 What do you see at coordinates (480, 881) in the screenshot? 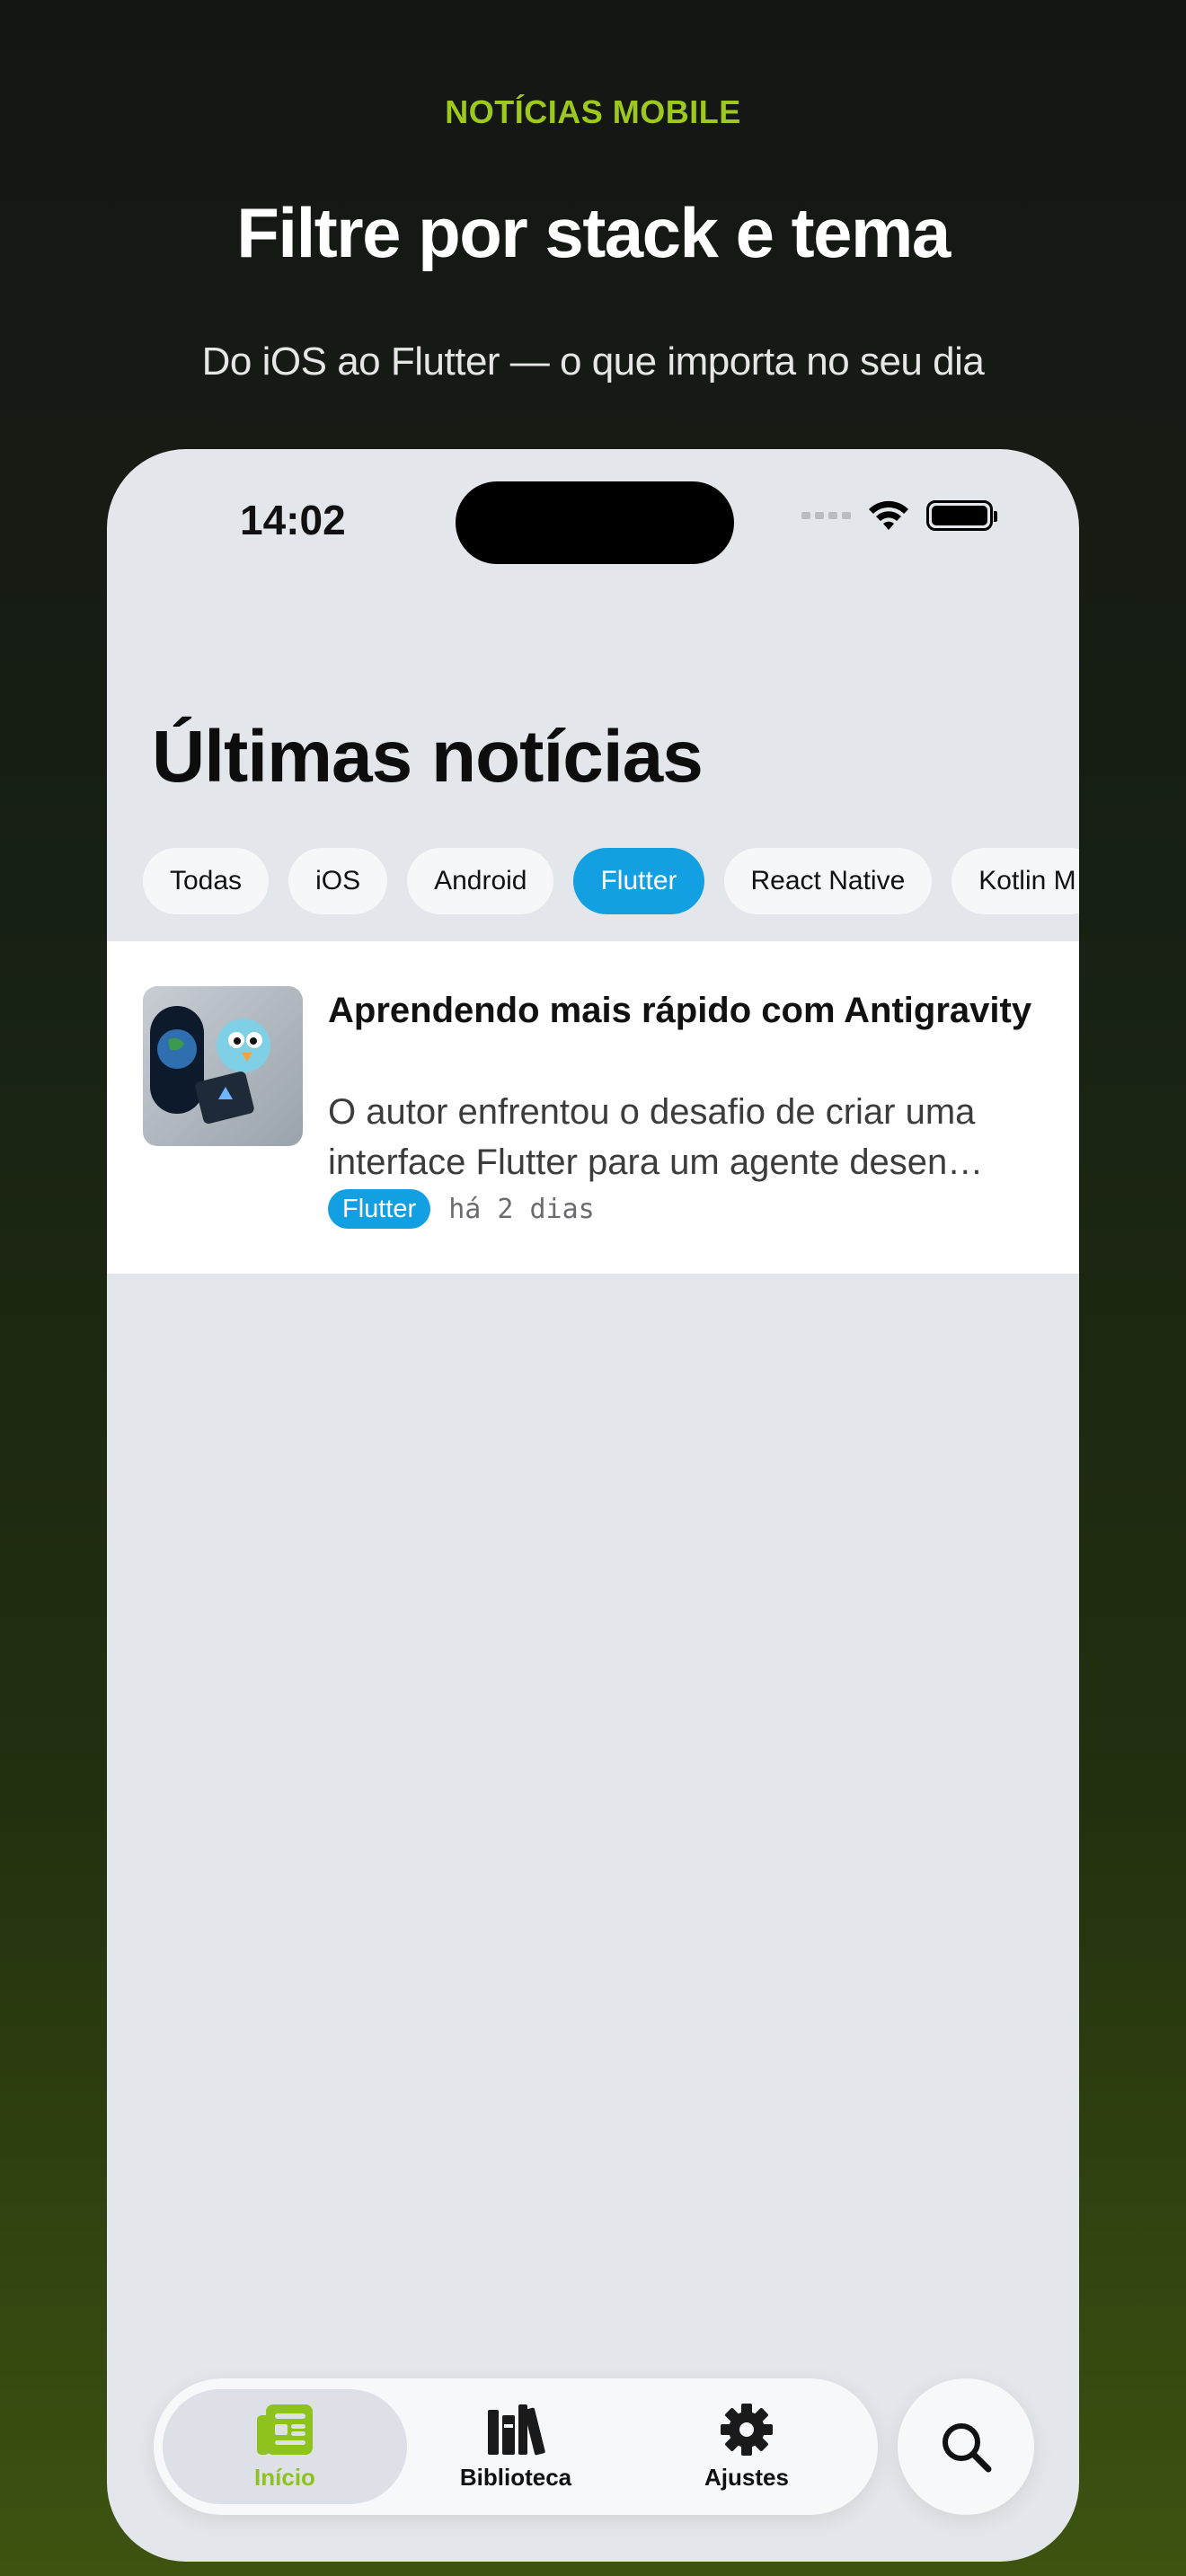
I see `filter-chip-android: Android` at bounding box center [480, 881].